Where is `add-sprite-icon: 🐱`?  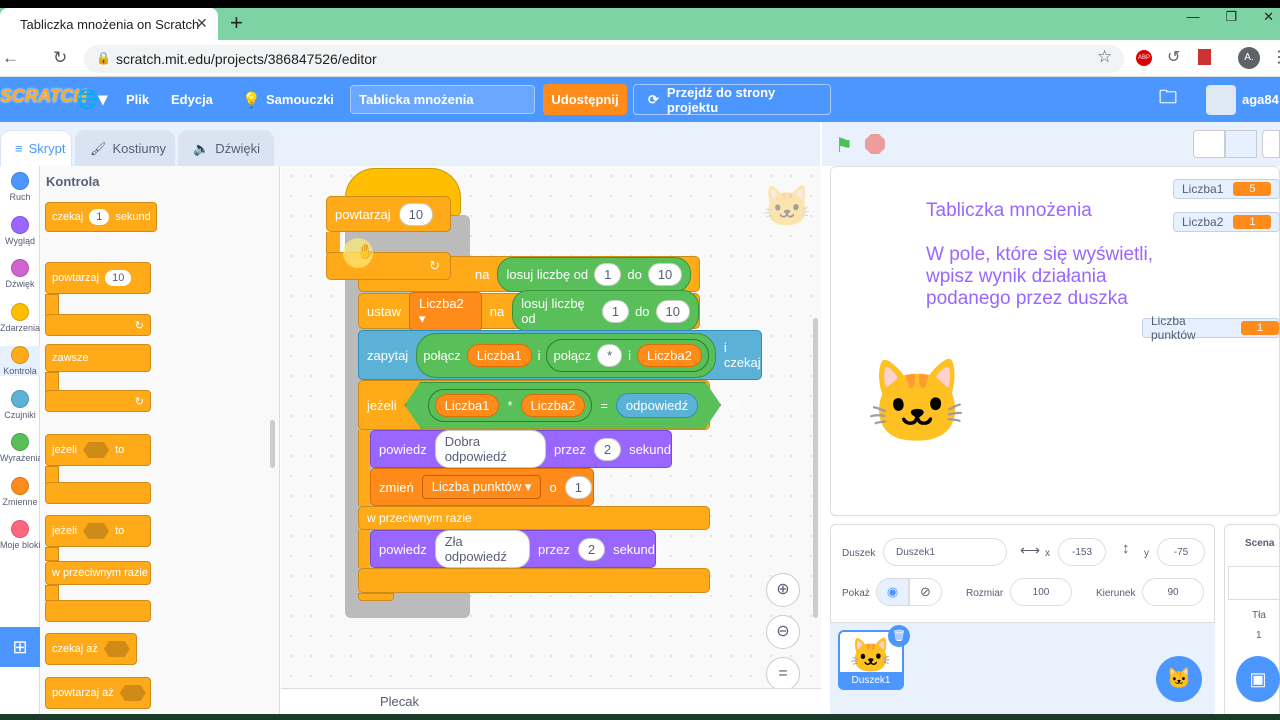
add-sprite-icon: 🐱 is located at coordinates (1179, 679).